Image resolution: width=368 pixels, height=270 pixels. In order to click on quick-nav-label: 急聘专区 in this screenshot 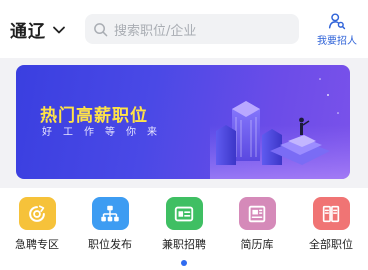, I will do `click(37, 244)`.